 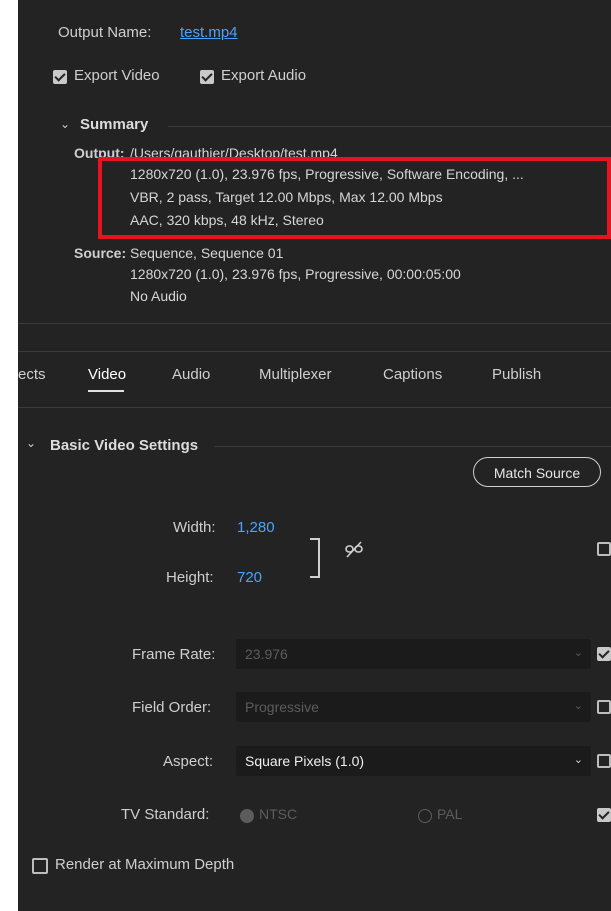 What do you see at coordinates (100, 253) in the screenshot?
I see `summary-source-label: Source:` at bounding box center [100, 253].